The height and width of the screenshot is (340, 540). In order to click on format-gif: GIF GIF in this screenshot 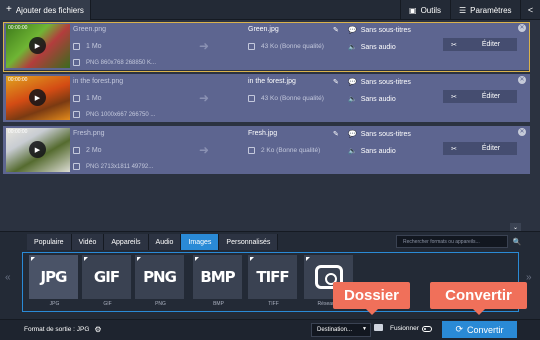, I will do `click(107, 283)`.